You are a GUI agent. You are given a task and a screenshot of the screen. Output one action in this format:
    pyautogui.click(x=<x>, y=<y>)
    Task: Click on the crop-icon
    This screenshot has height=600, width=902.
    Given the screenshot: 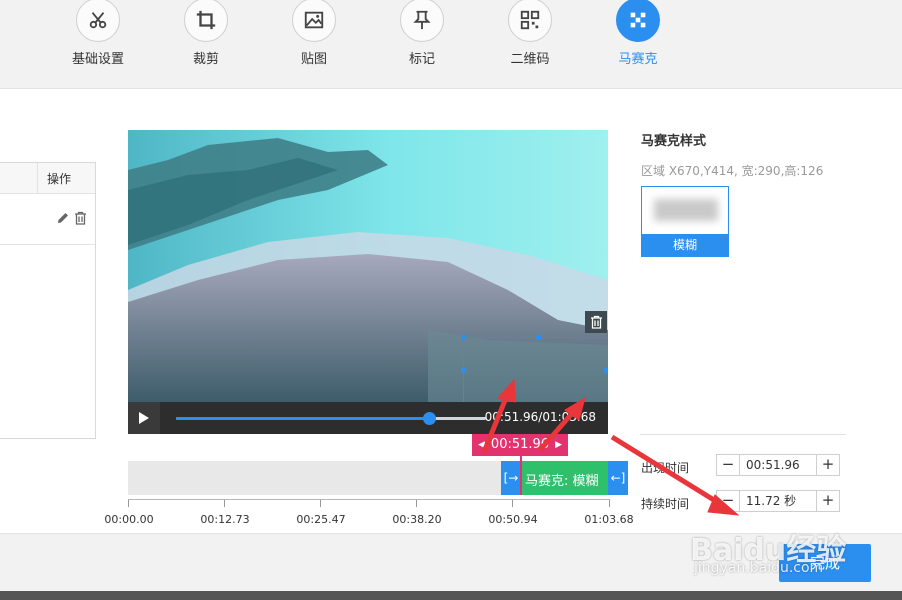 What is the action you would take?
    pyautogui.click(x=206, y=21)
    